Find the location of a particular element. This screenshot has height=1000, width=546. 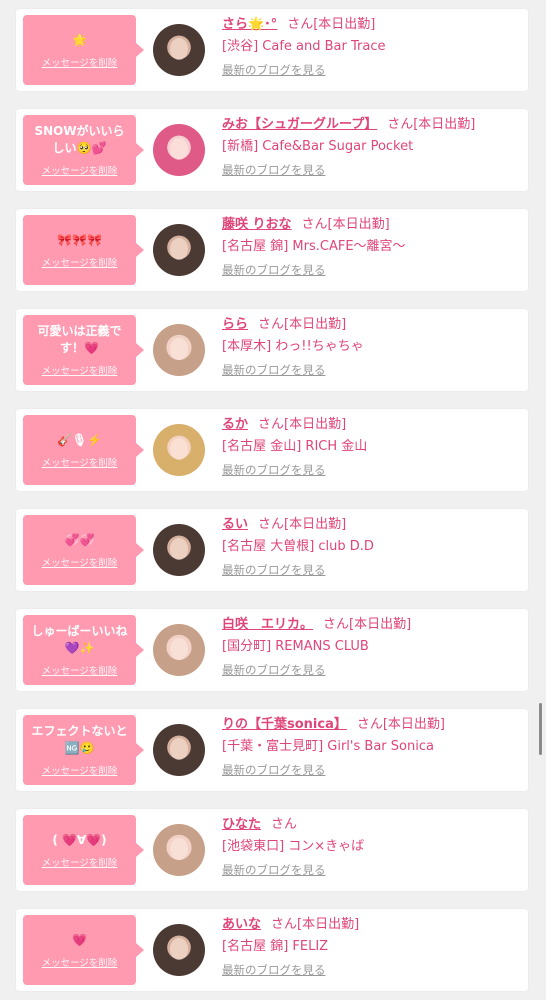

cast-name-link: みお【シュガーグループ】 is located at coordinates (299, 124).